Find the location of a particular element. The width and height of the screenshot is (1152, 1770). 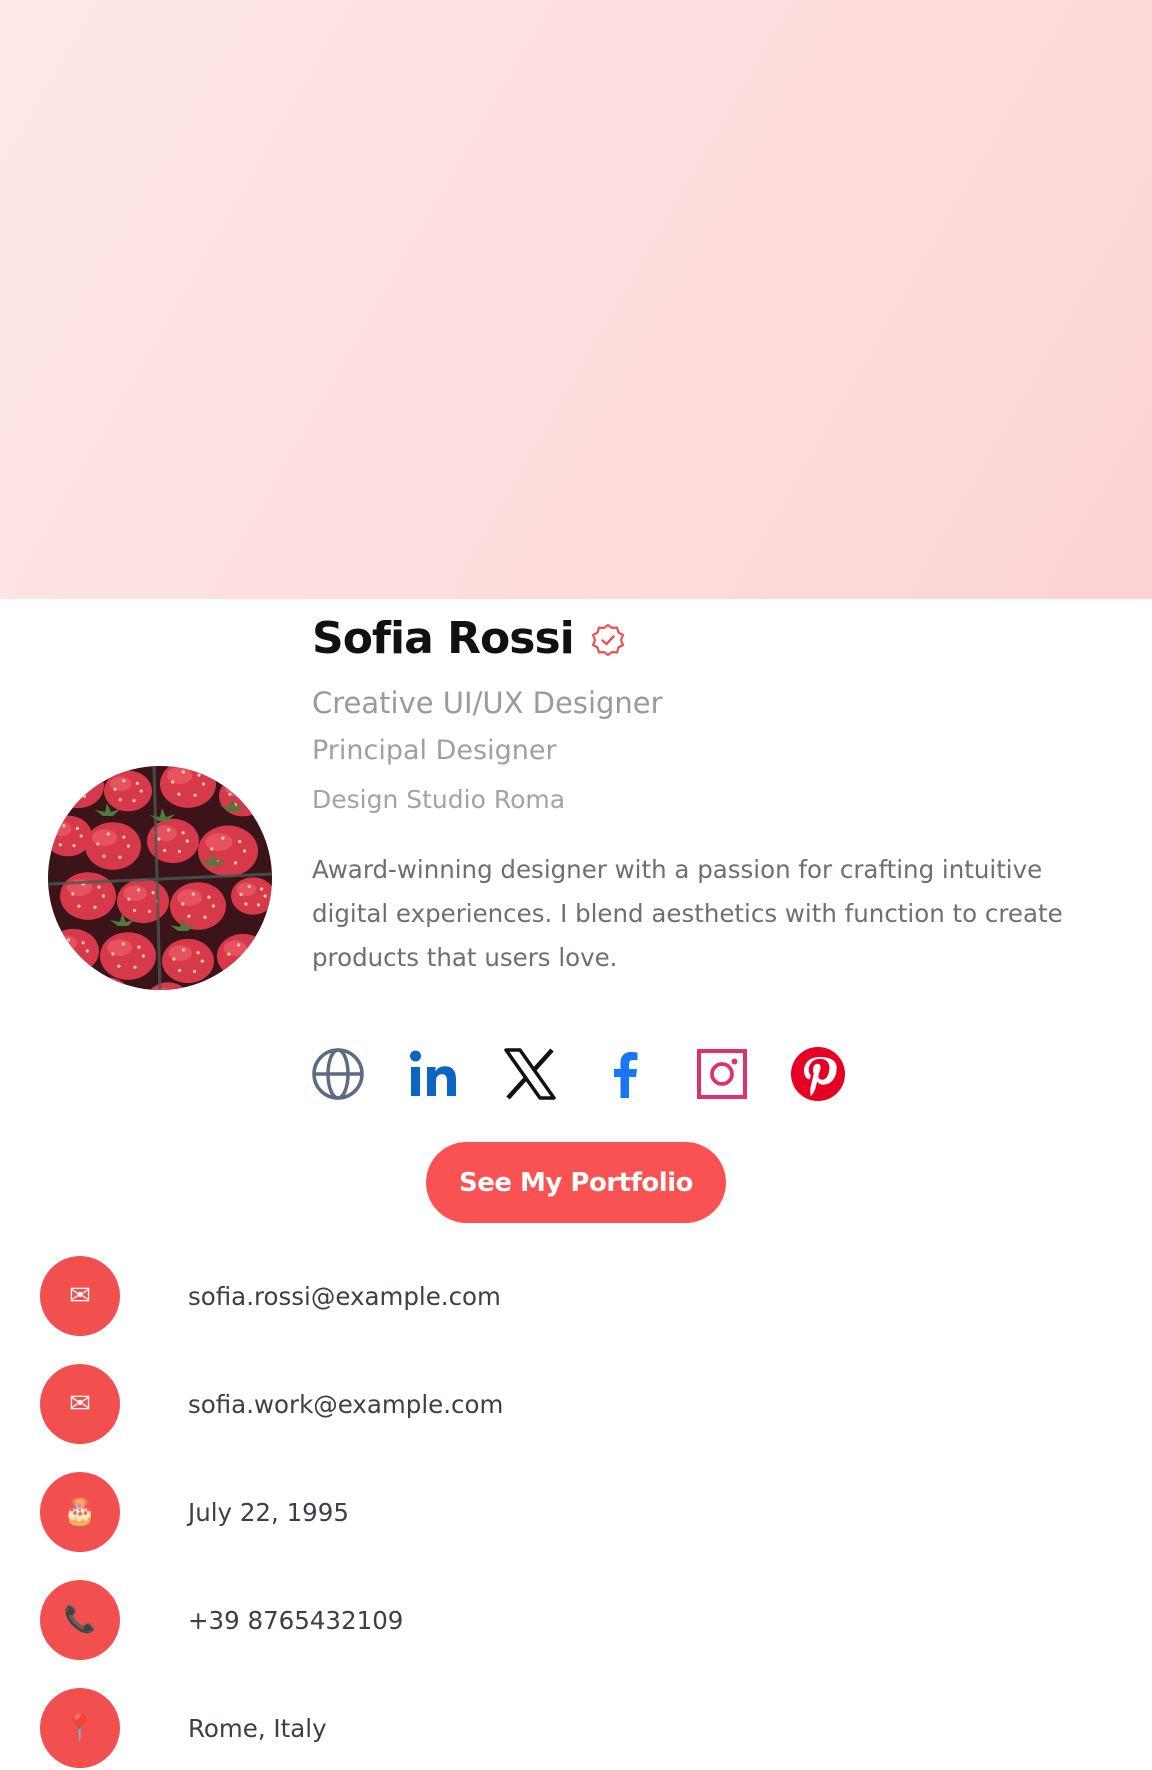

instagram-icon is located at coordinates (722, 1074).